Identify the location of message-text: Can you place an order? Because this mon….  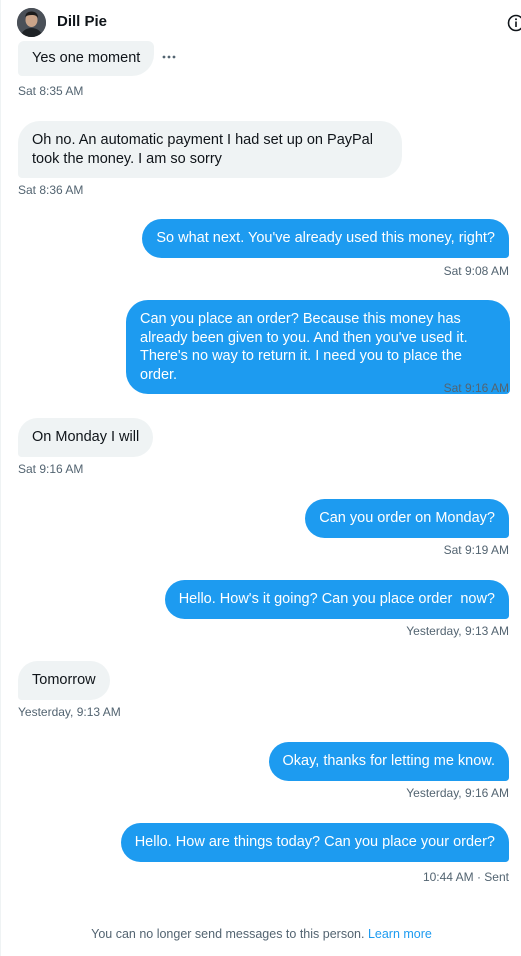
(304, 347).